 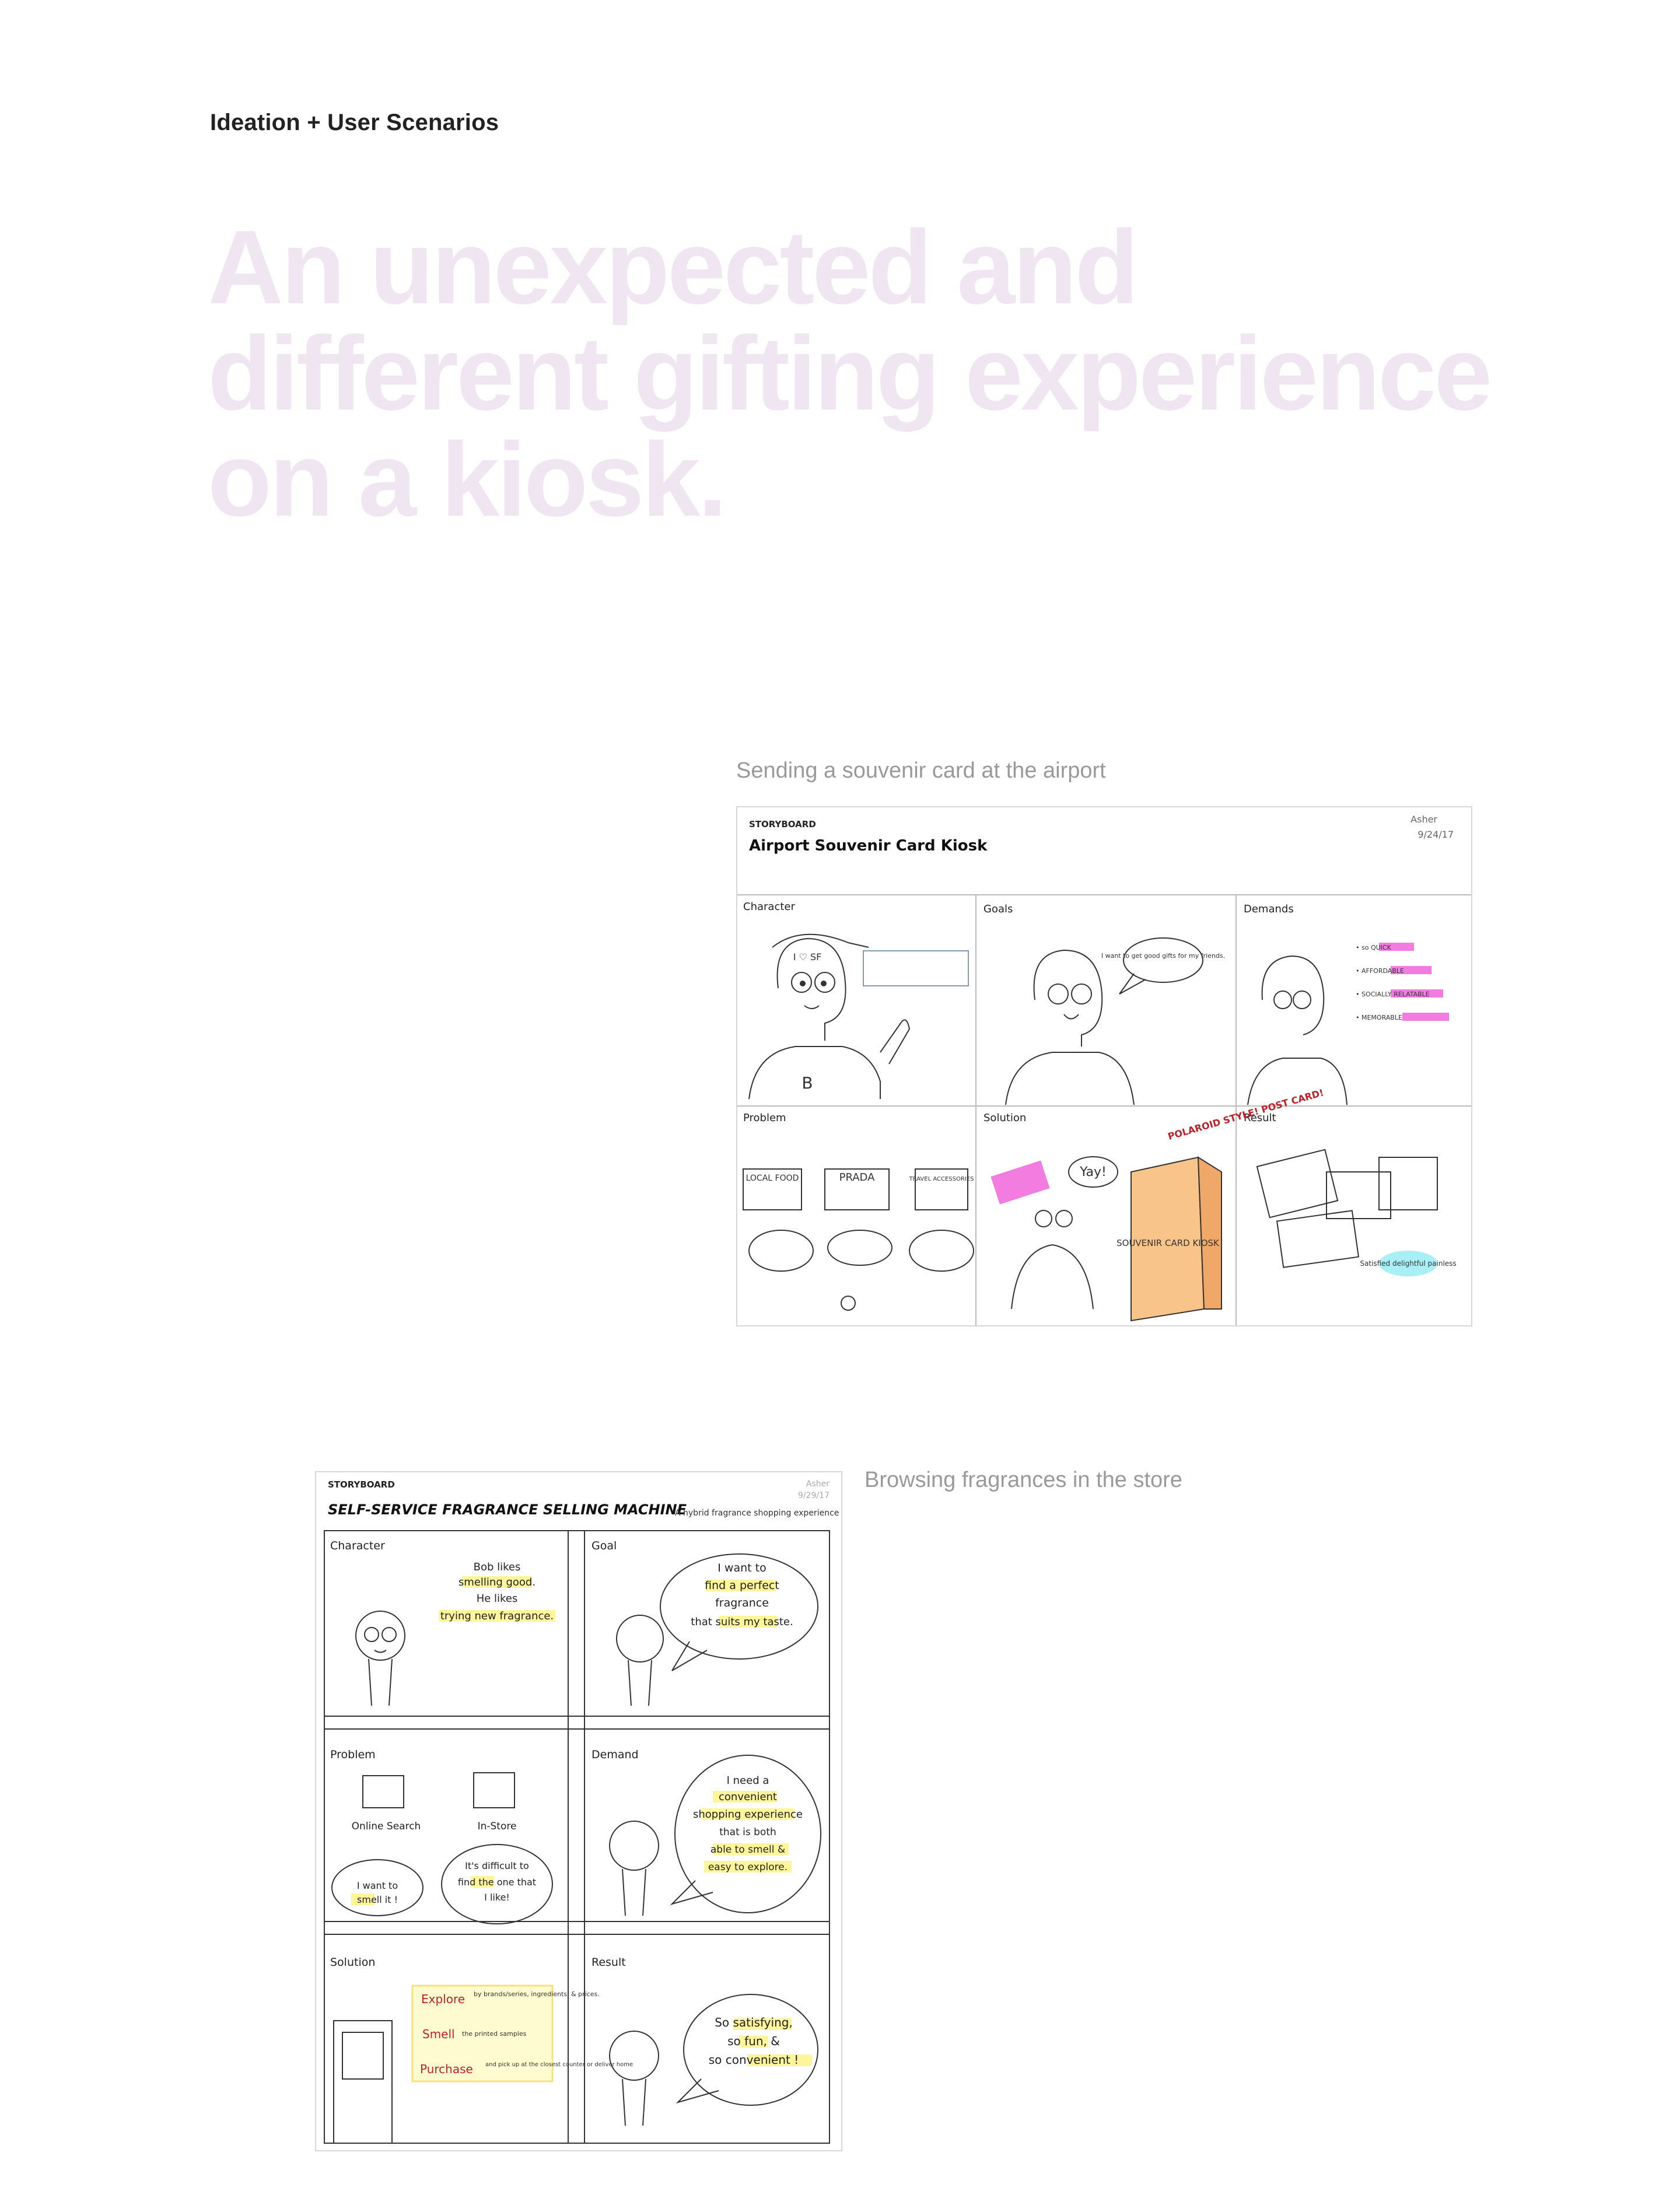 What do you see at coordinates (1269, 909) in the screenshot?
I see `airport-panel-demands: Demands` at bounding box center [1269, 909].